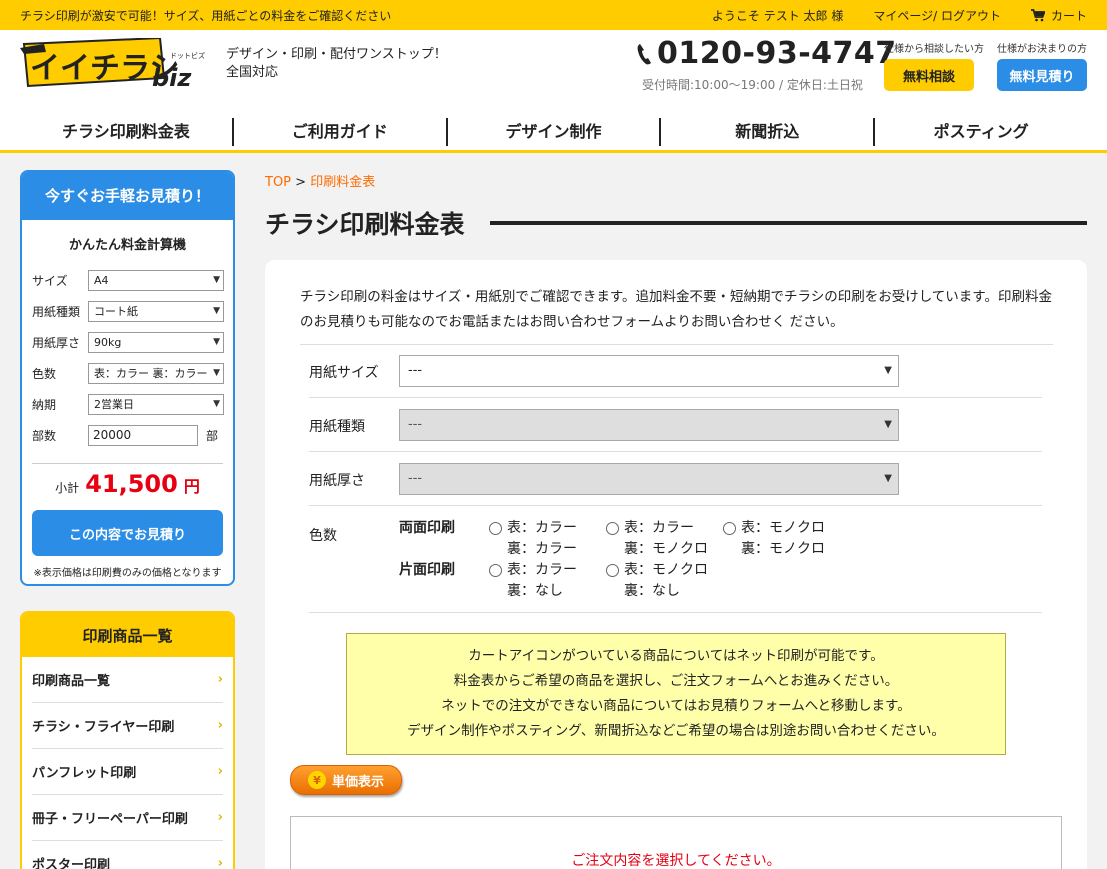 This screenshot has height=869, width=1107. What do you see at coordinates (555, 132) in the screenshot?
I see `nav-design: デザイン制作` at bounding box center [555, 132].